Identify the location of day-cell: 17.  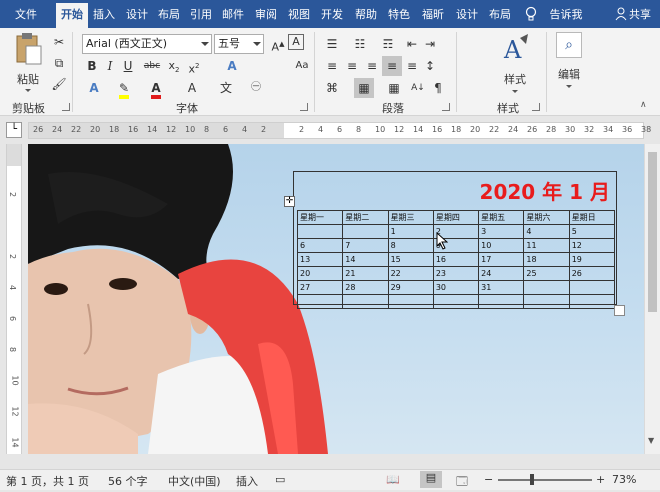
(501, 259).